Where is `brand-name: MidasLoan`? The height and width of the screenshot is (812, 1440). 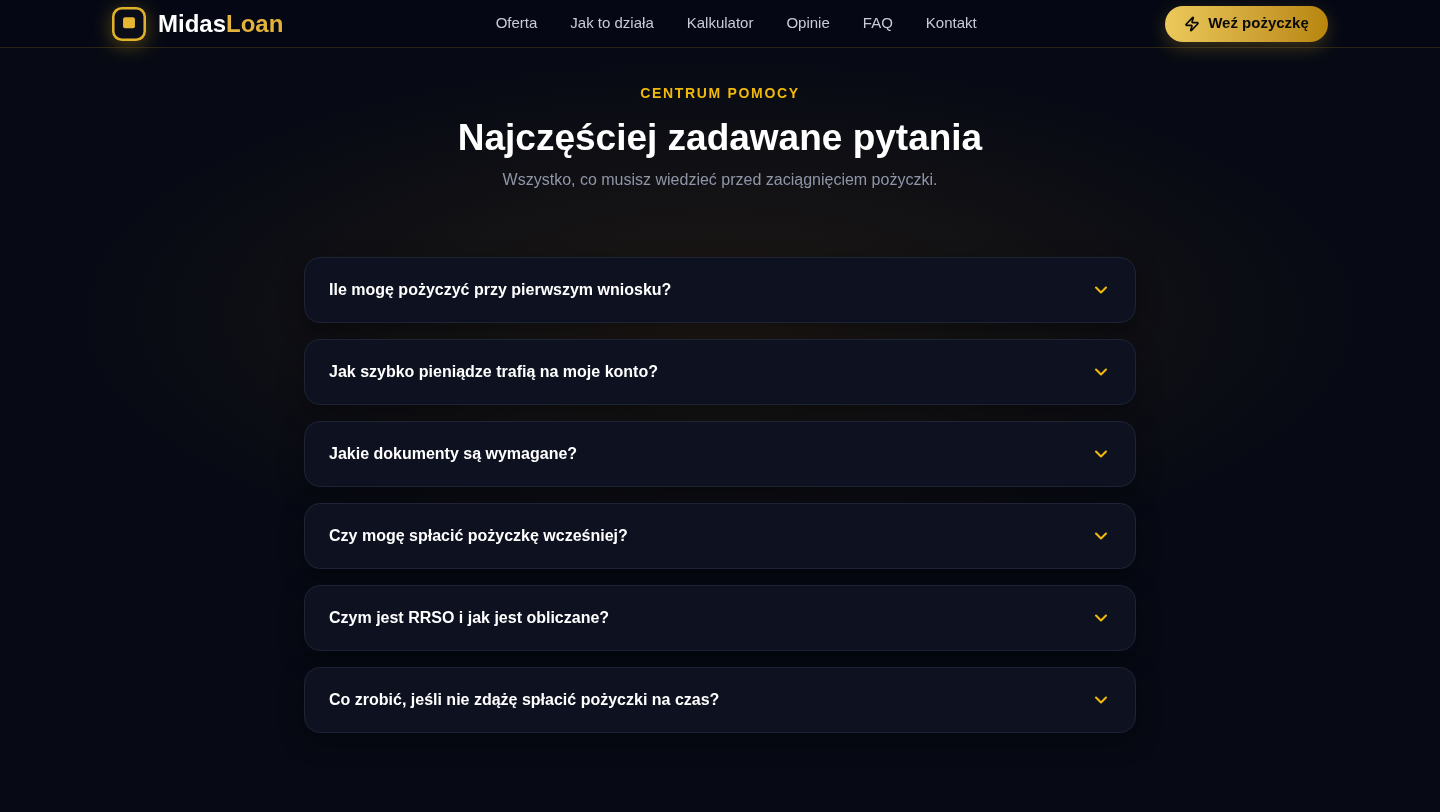 brand-name: MidasLoan is located at coordinates (221, 23).